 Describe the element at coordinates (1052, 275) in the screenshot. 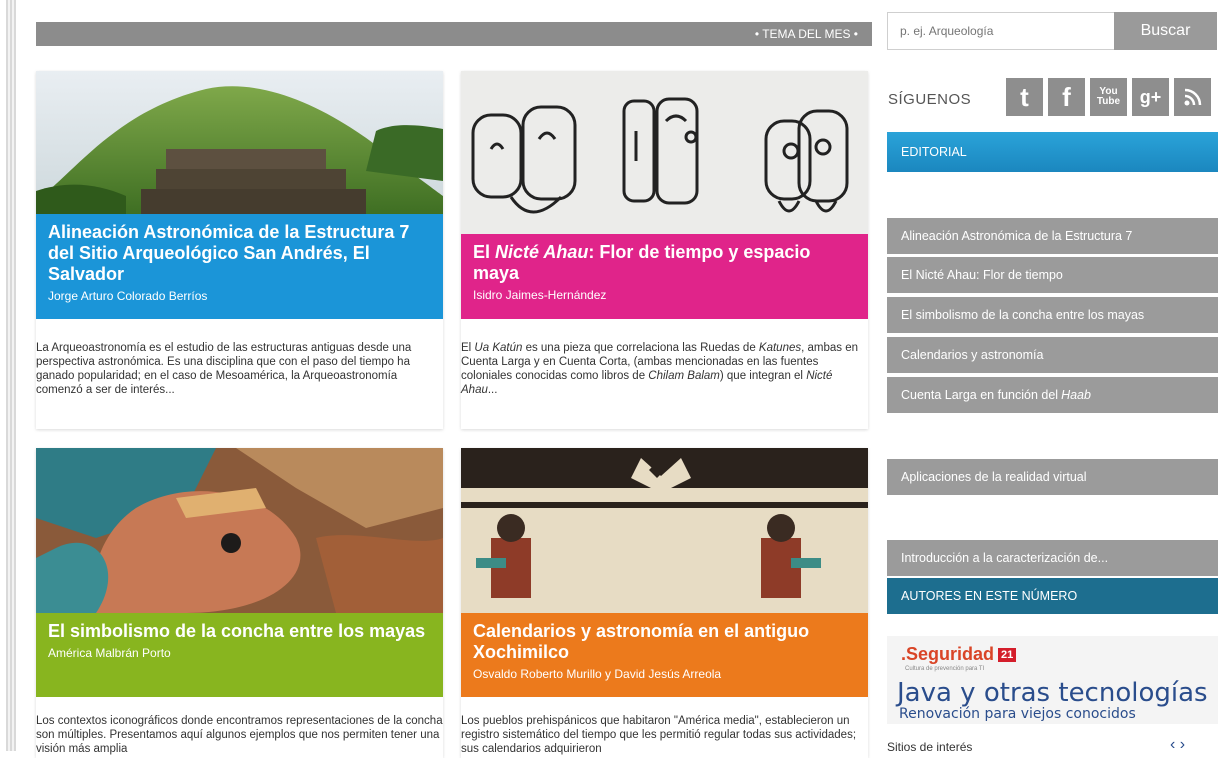

I see `sidebar-link: El Nicté Ahau: Flor de tiempo` at that location.